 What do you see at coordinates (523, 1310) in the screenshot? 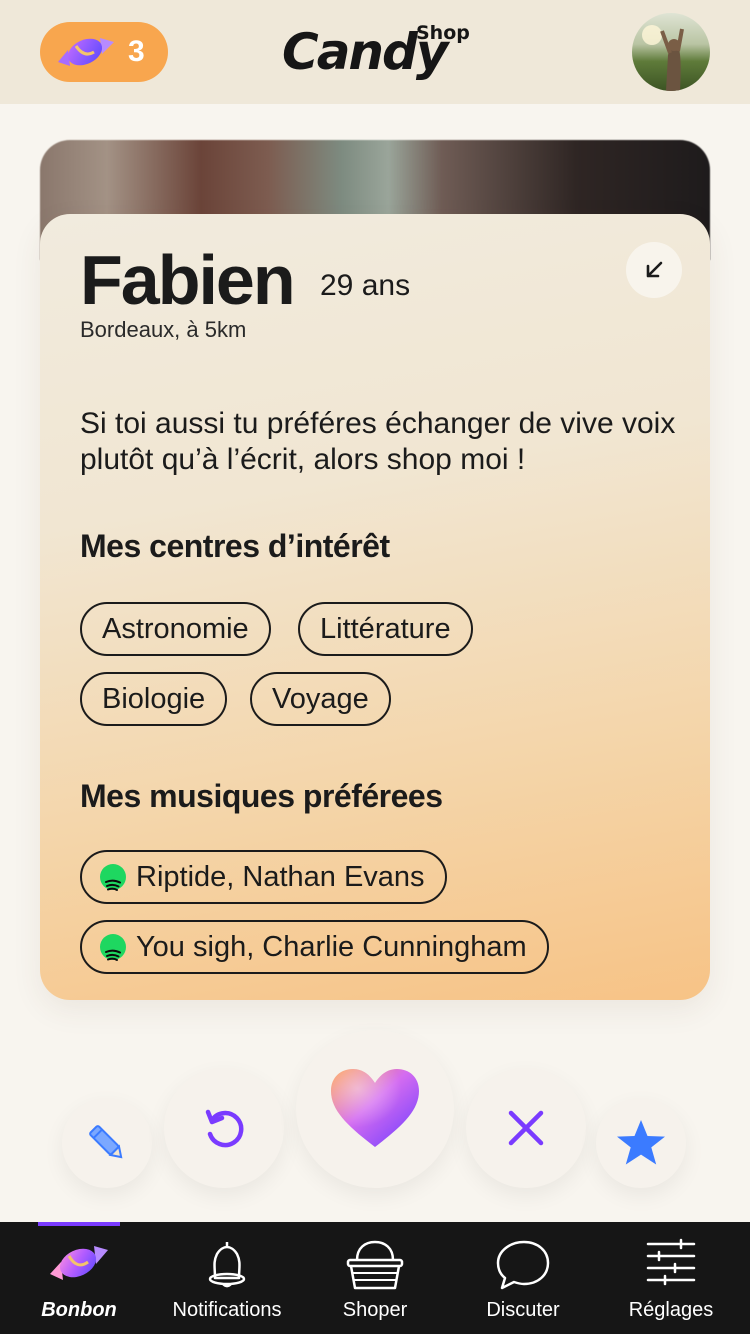
I see `nav-label: Discuter` at bounding box center [523, 1310].